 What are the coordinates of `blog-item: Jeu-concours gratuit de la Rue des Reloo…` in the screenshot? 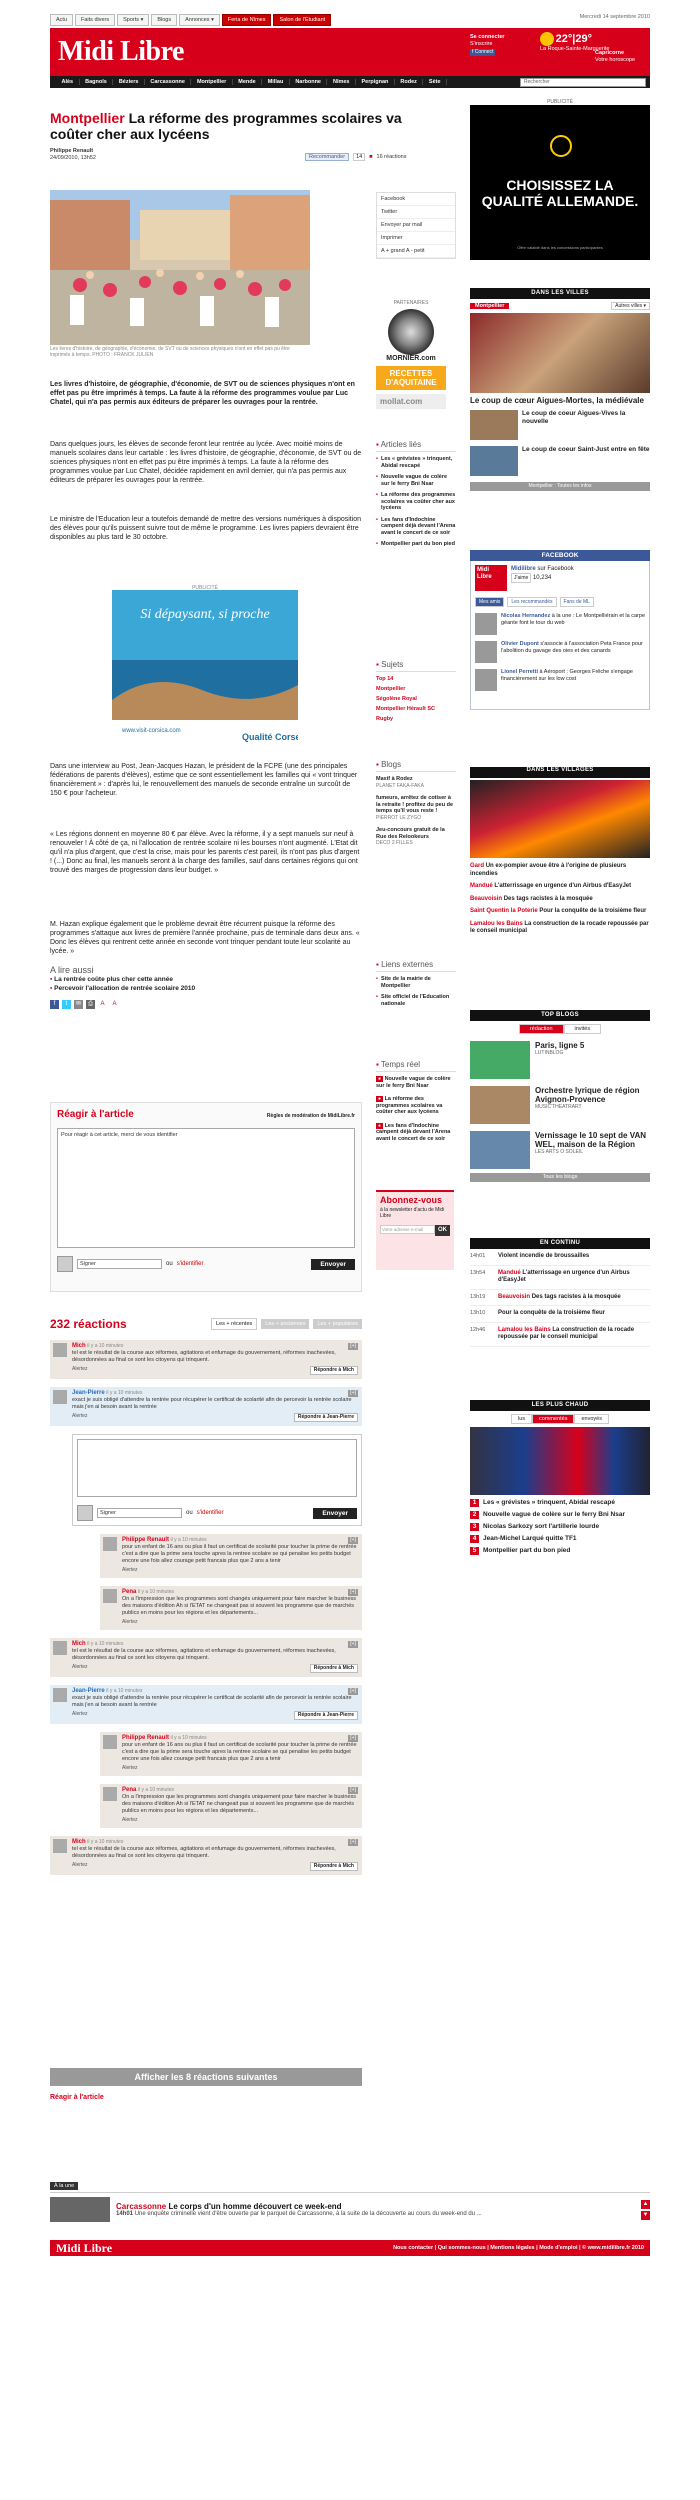 It's located at (416, 837).